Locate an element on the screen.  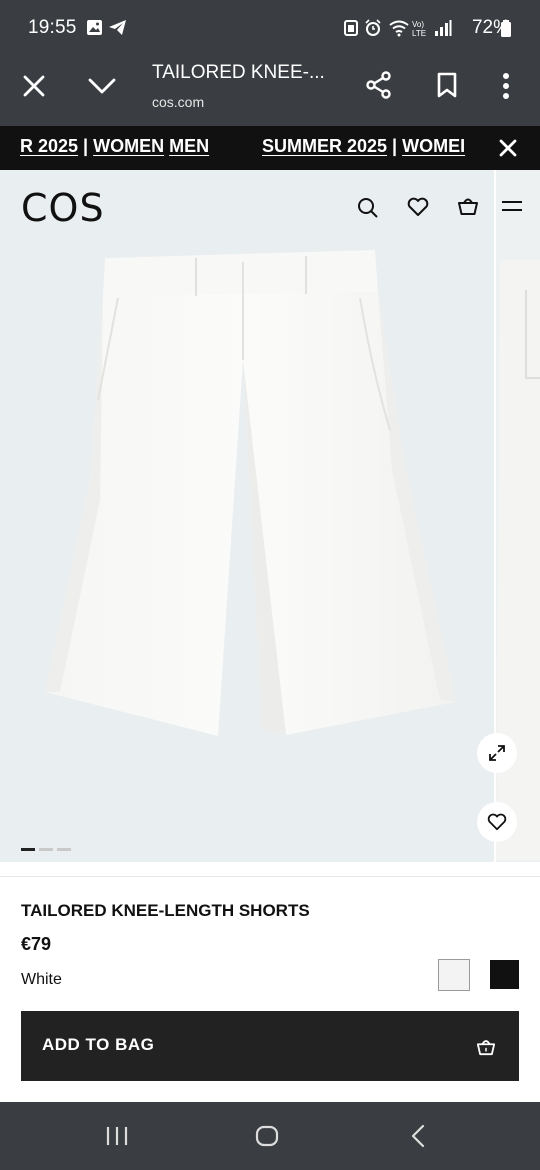
home-icon is located at coordinates (267, 1136).